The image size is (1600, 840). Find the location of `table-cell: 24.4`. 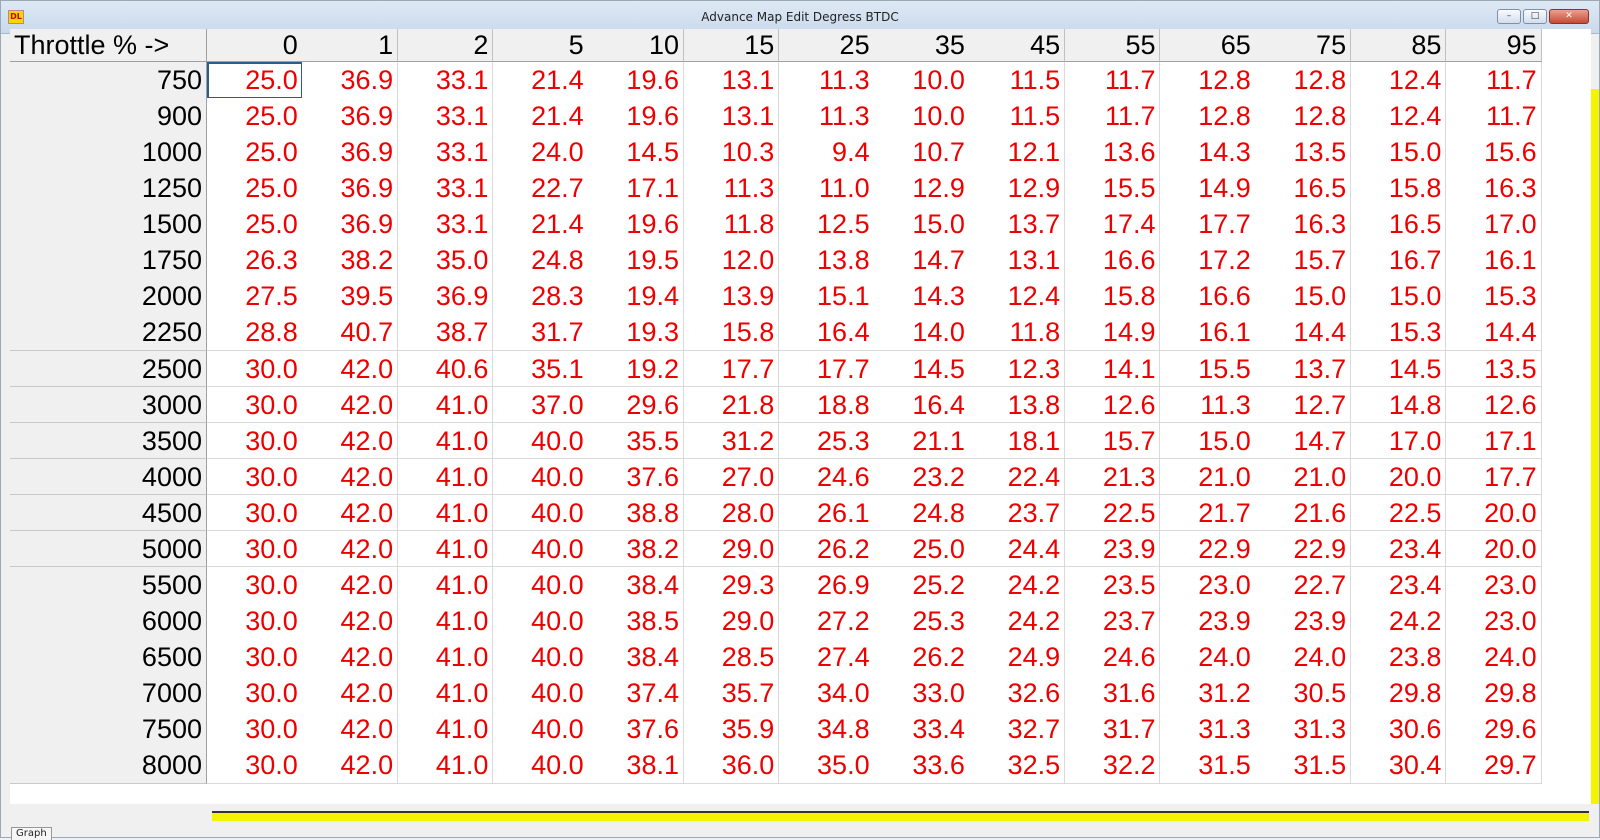

table-cell: 24.4 is located at coordinates (1017, 549).